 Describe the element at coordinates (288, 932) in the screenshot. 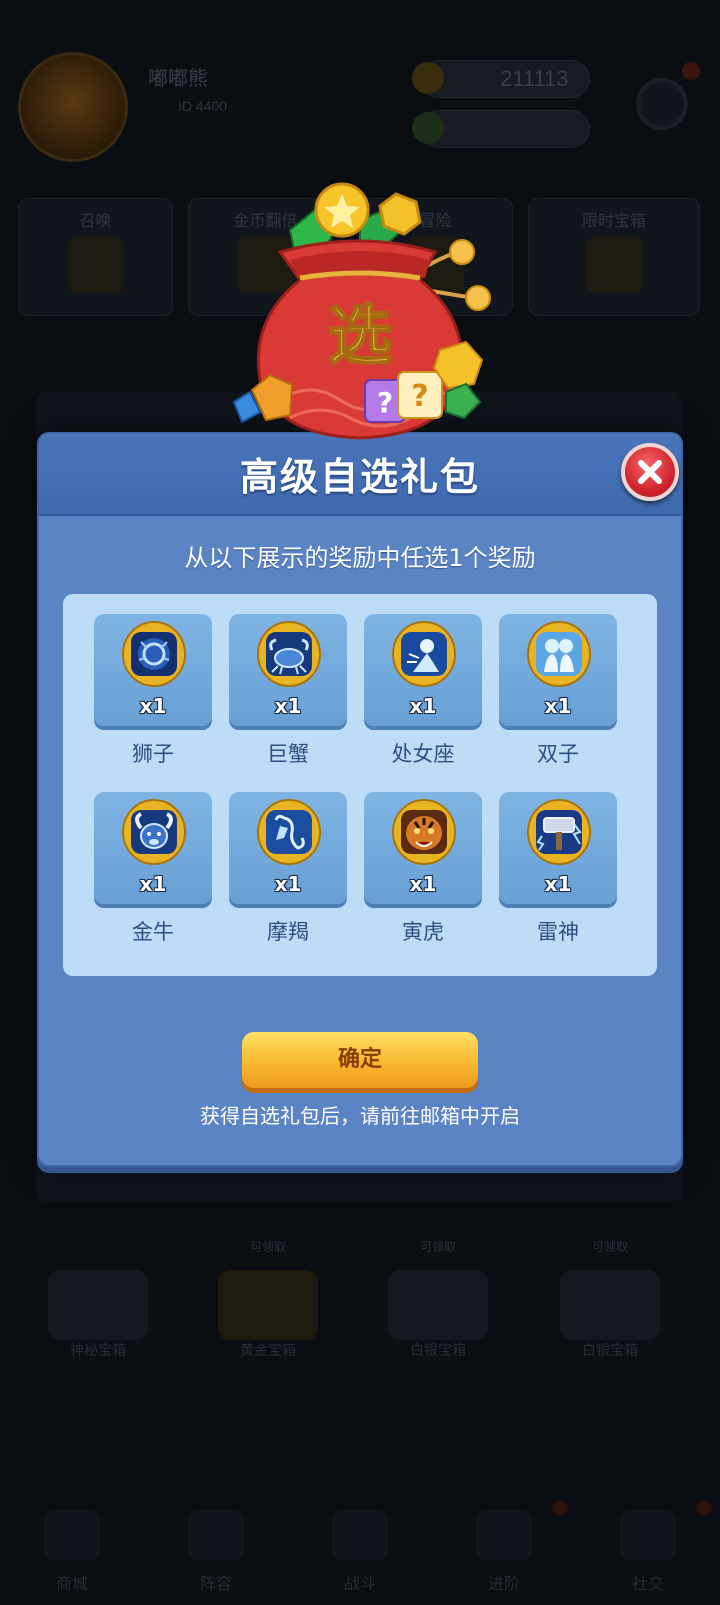

I see `item-name: 摩羯` at that location.